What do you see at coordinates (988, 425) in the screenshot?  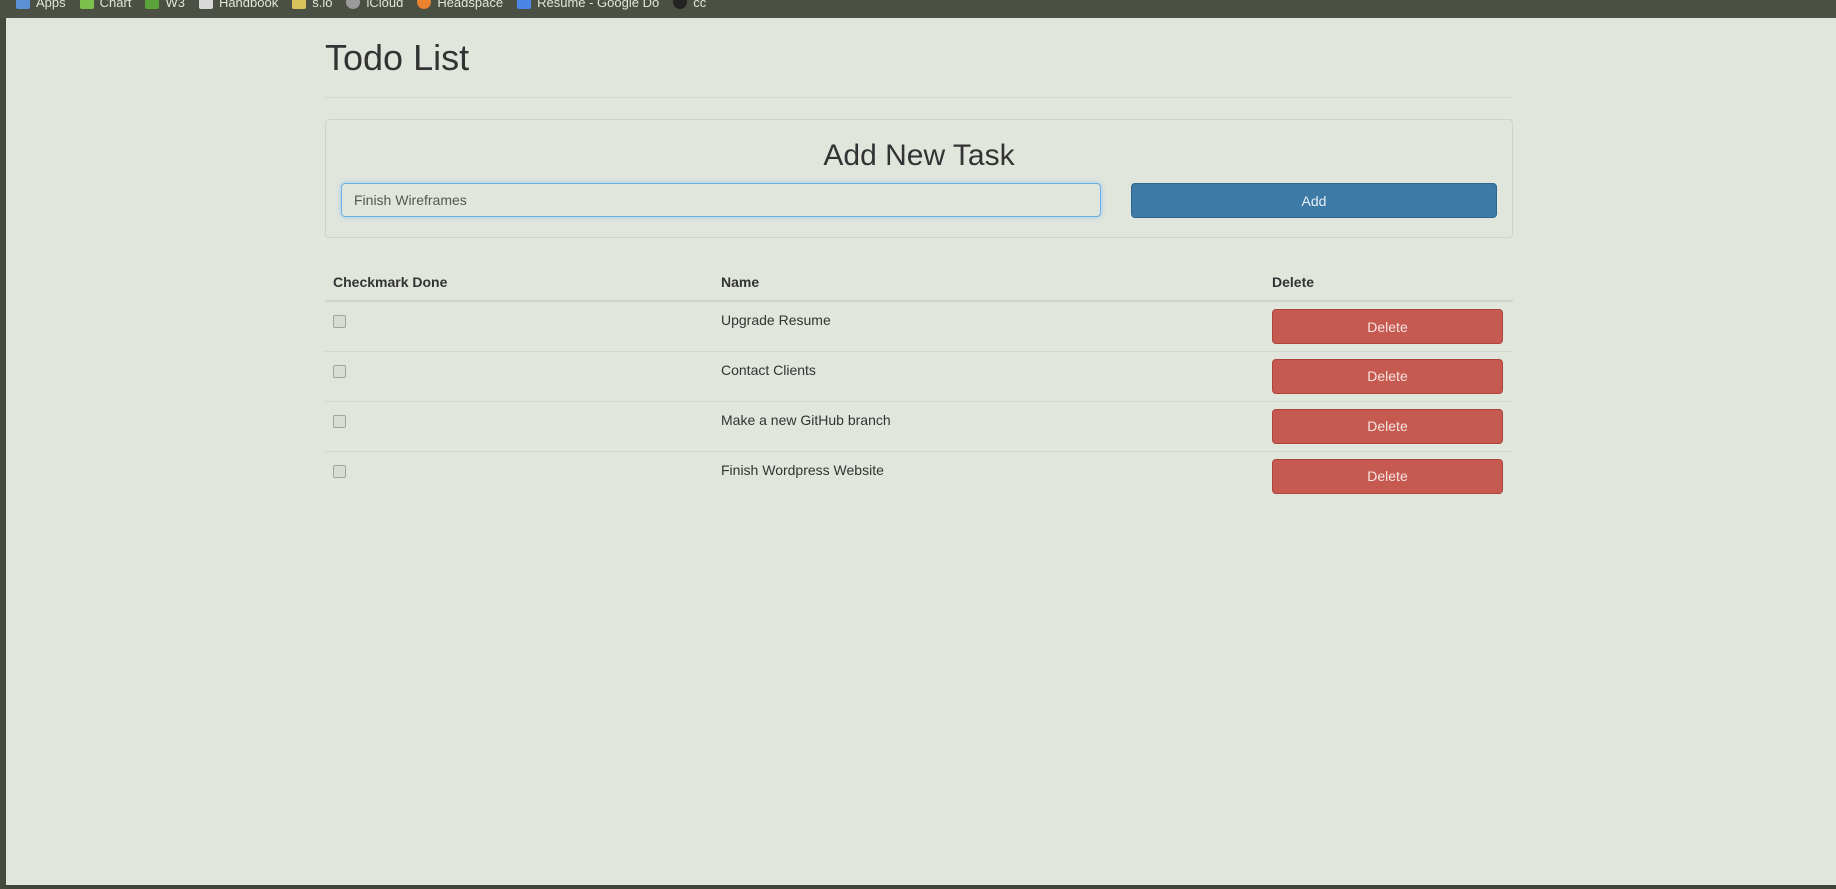 I see `name-cell: Make a new GitHub branch` at bounding box center [988, 425].